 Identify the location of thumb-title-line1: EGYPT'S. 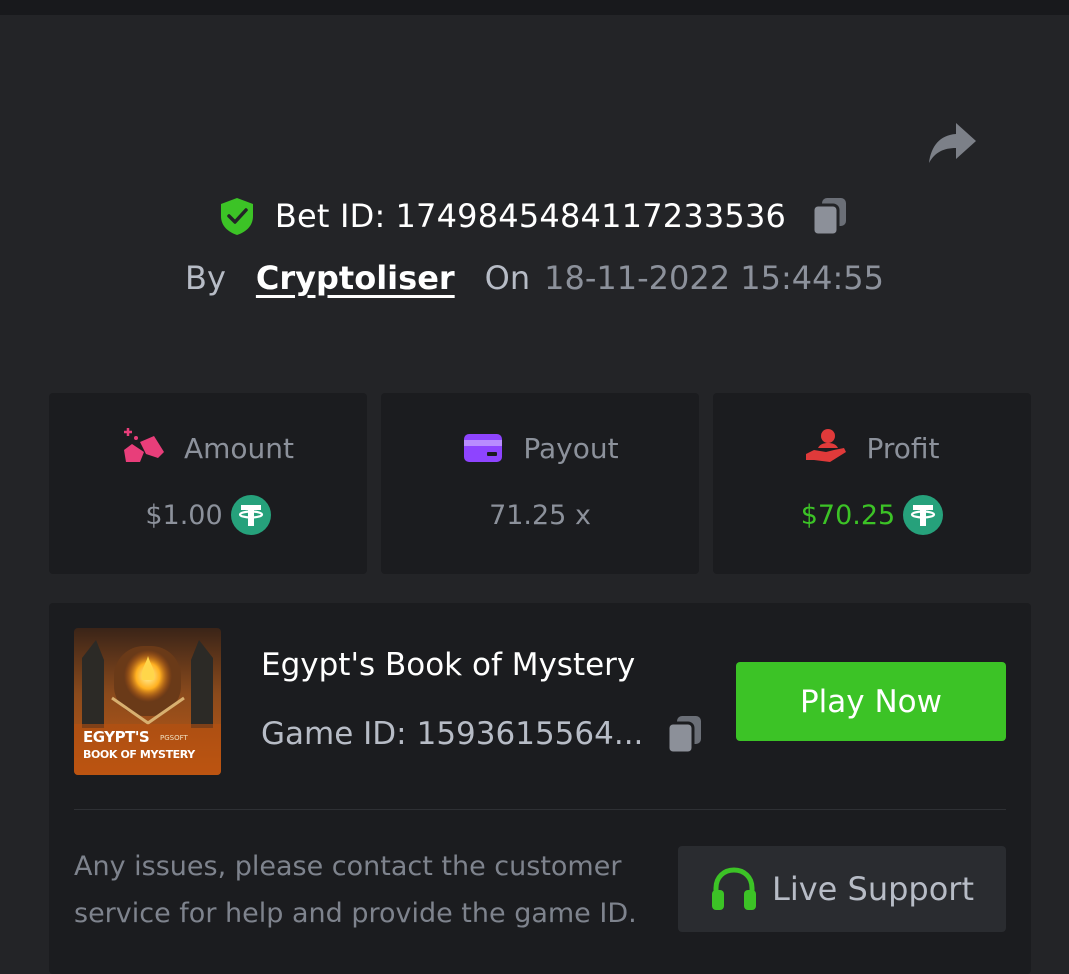
(116, 737).